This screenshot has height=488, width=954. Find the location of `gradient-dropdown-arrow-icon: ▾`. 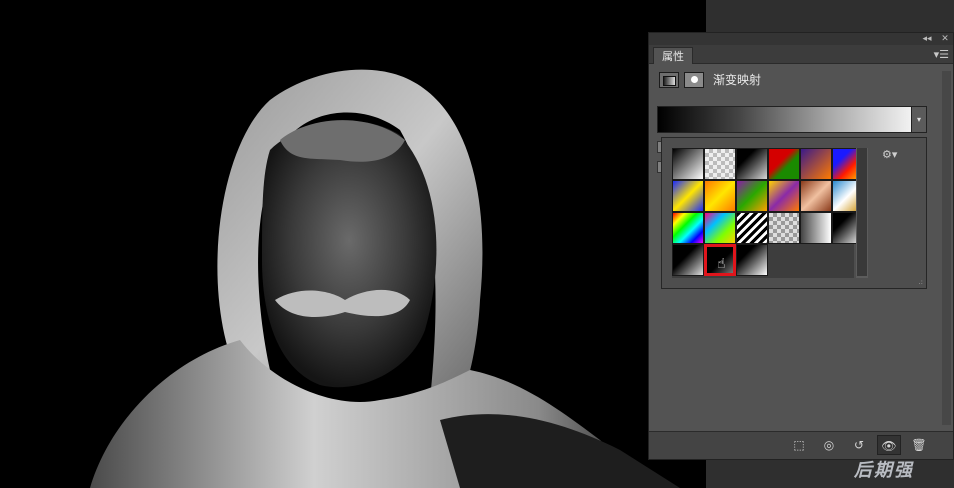

gradient-dropdown-arrow-icon: ▾ is located at coordinates (919, 119).